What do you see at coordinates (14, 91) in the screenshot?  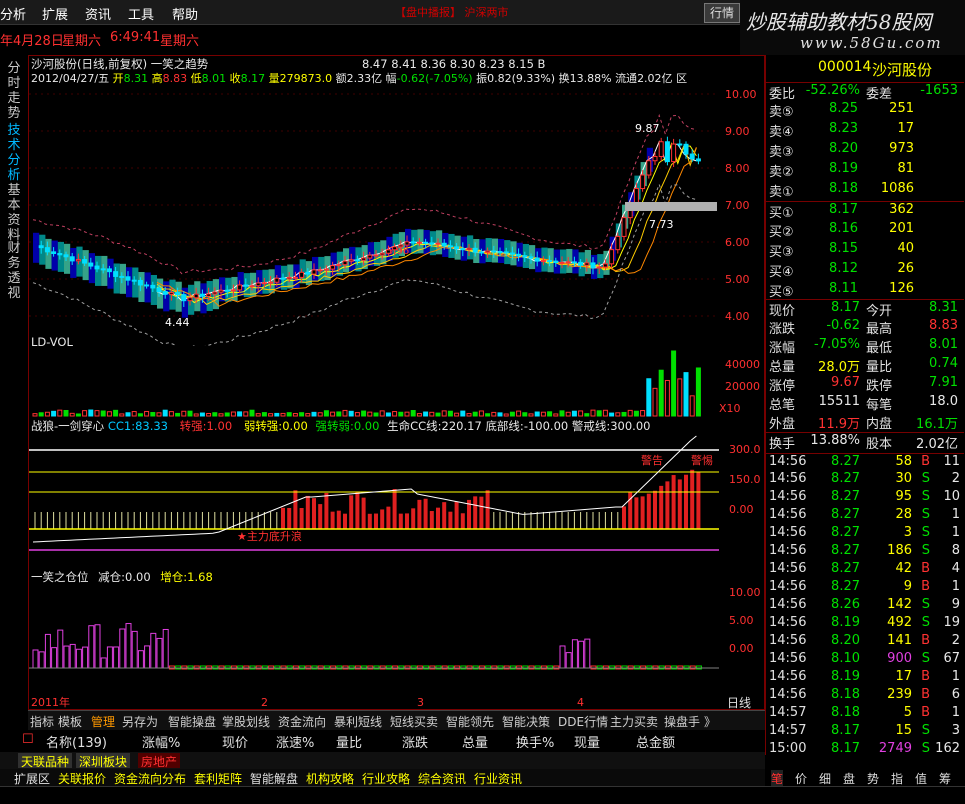 I see `tab-intraday: 分时走势` at bounding box center [14, 91].